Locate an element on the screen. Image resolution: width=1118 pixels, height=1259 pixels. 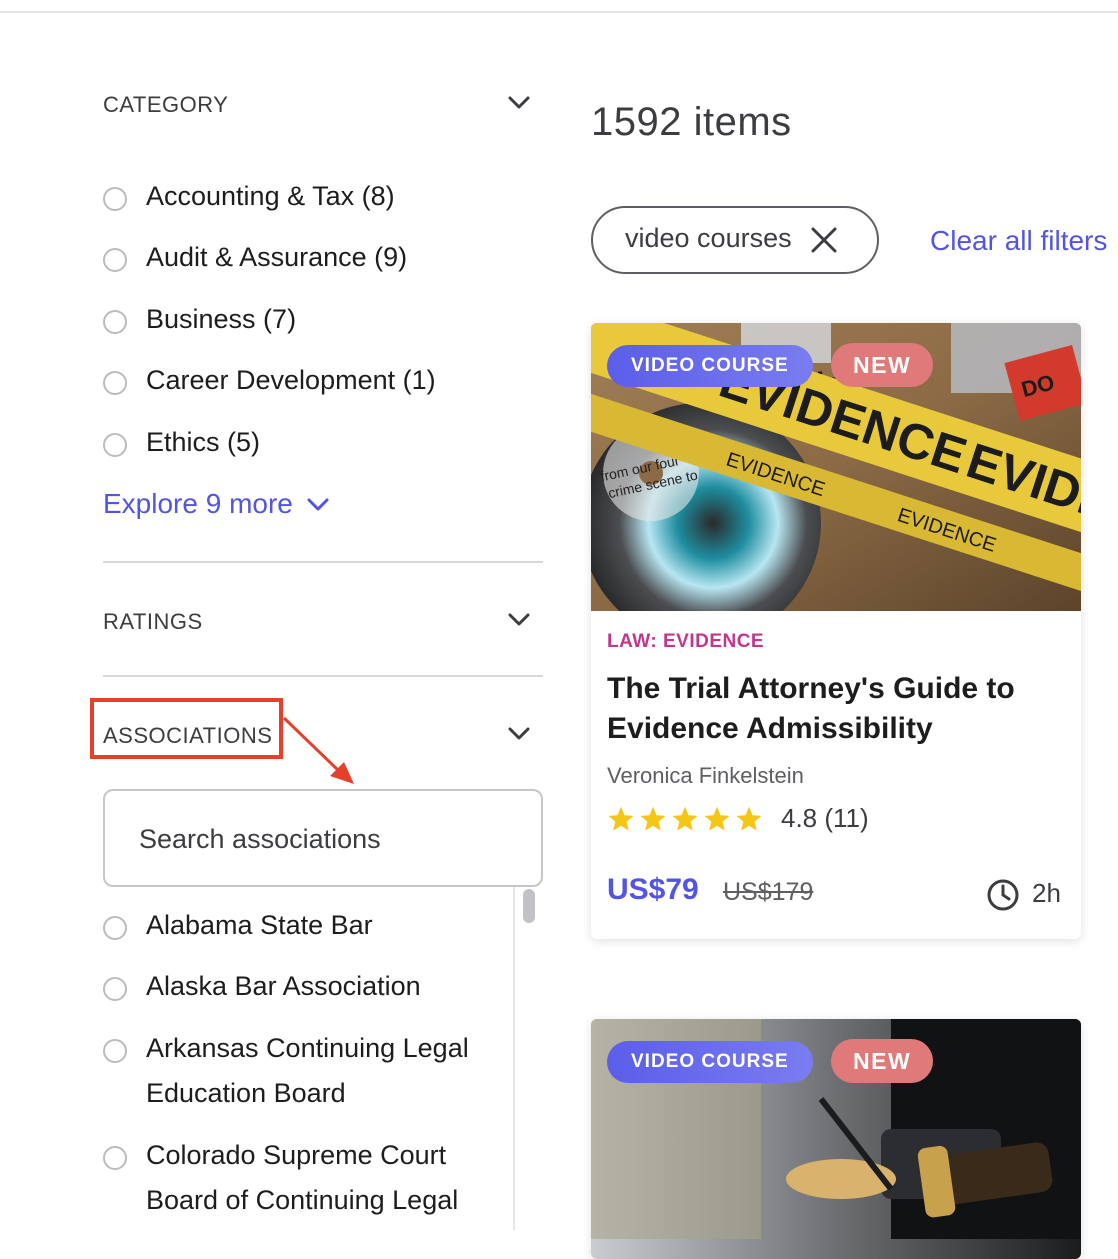
option-label: Business (7) is located at coordinates (221, 319).